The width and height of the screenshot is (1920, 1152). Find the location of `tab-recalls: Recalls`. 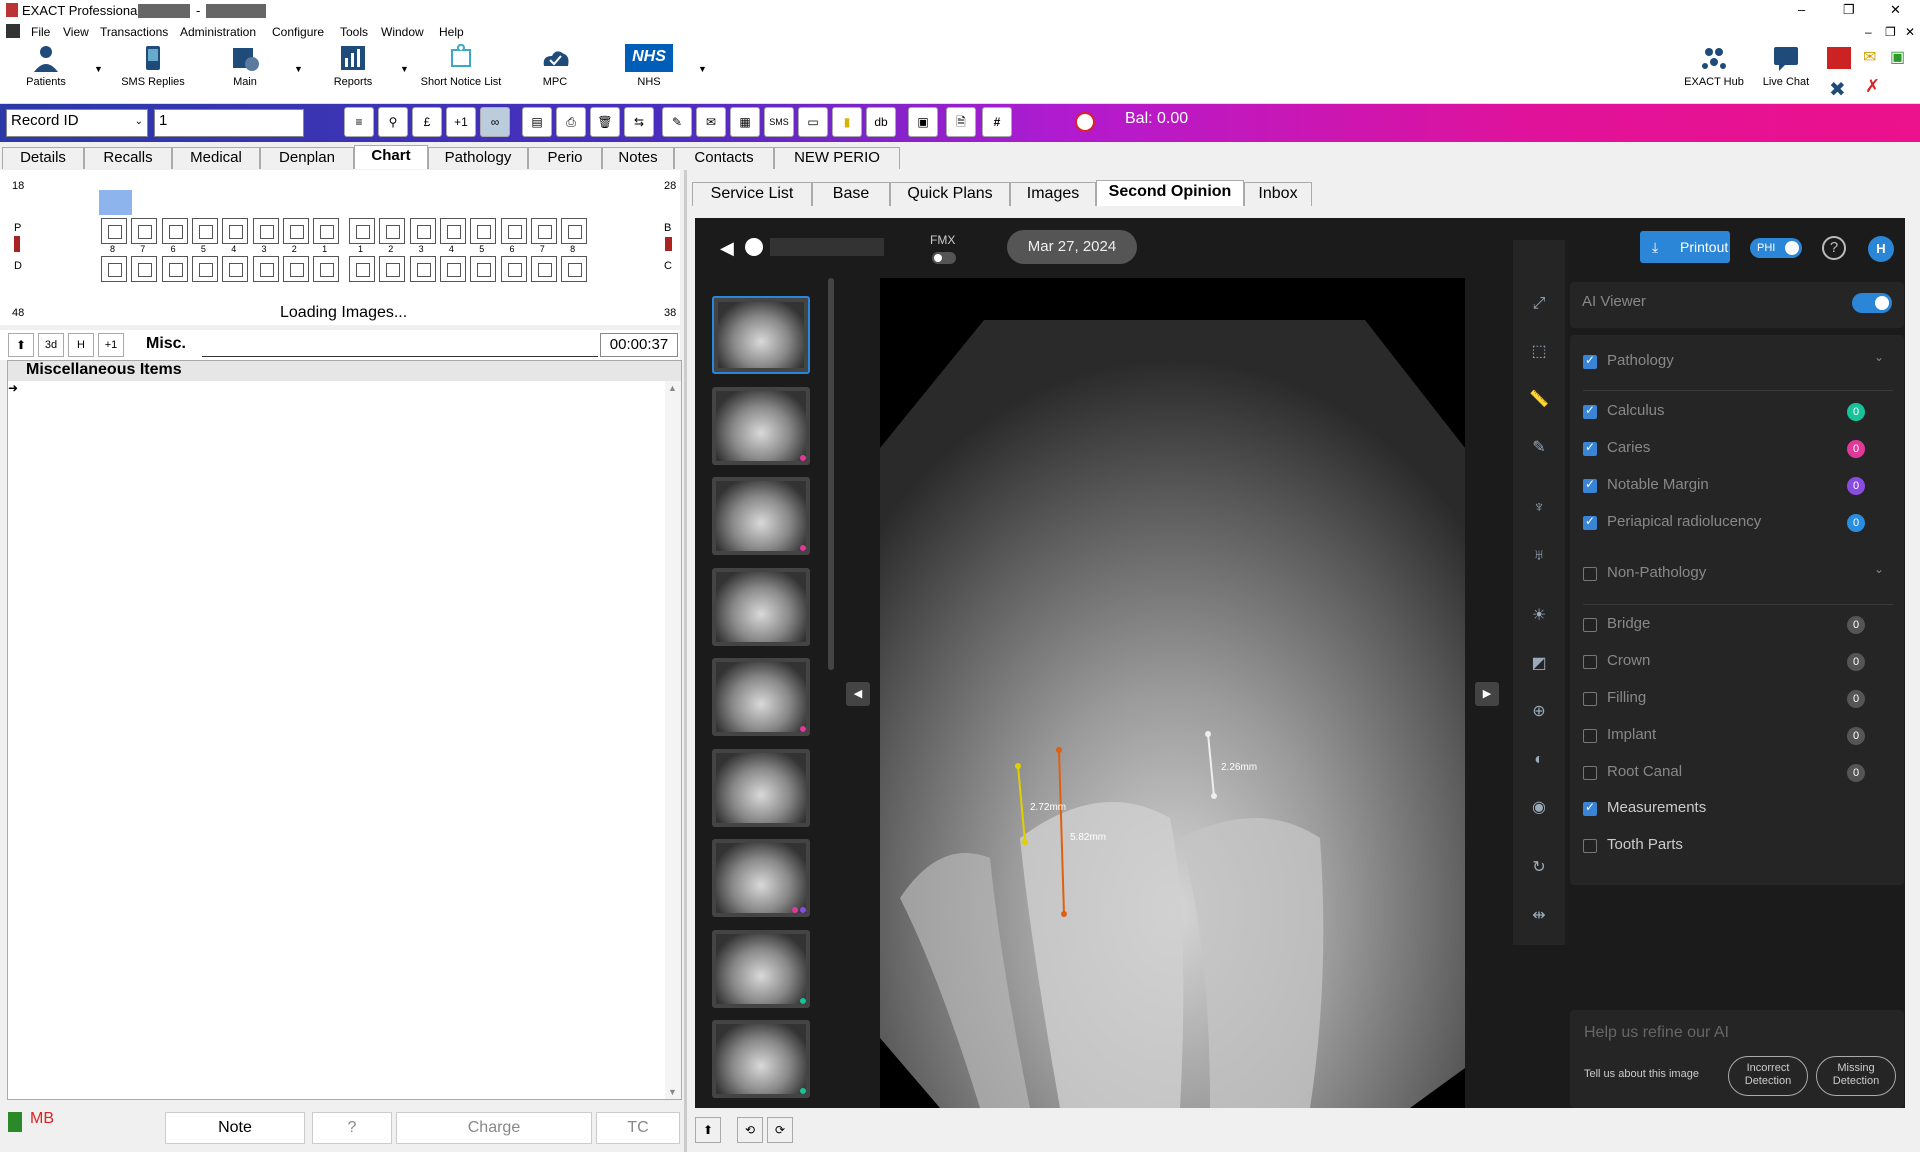

tab-recalls: Recalls is located at coordinates (128, 158).